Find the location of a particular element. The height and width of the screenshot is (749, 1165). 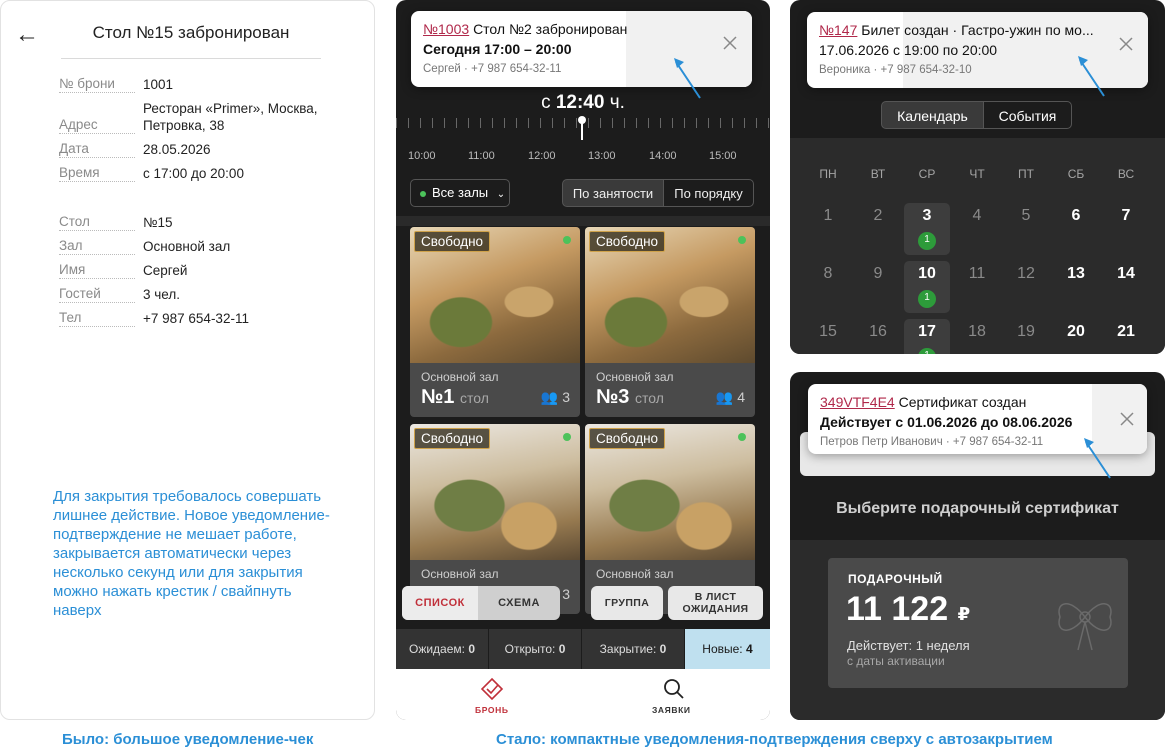

group-button: ГРУППА is located at coordinates (627, 603).